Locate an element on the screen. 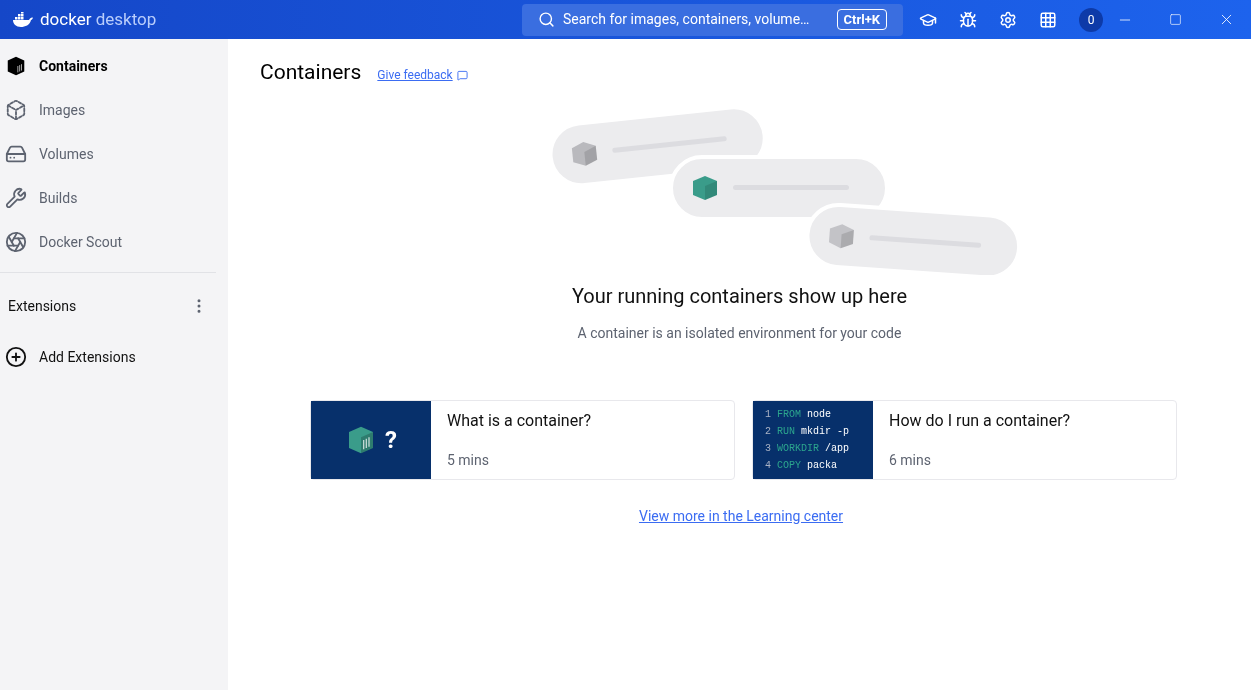 This screenshot has width=1251, height=690. sidebar-item: Volumes is located at coordinates (114, 154).